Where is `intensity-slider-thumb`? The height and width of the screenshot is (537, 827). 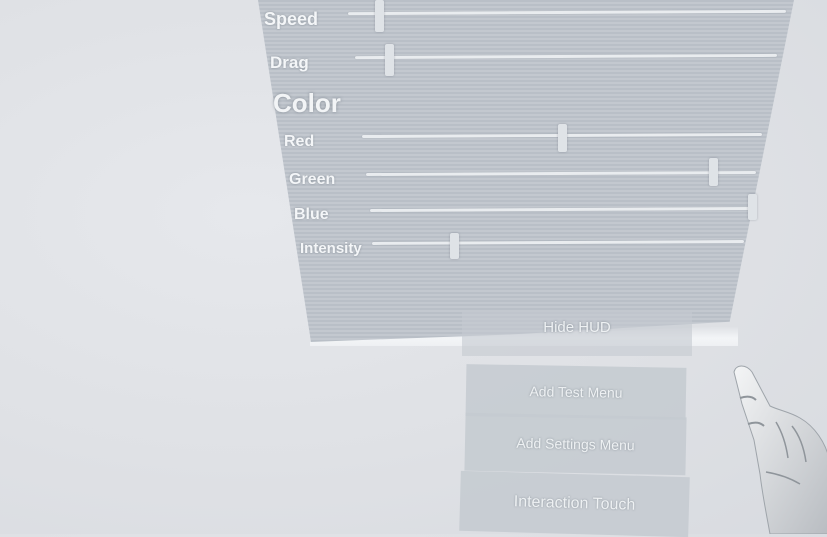
intensity-slider-thumb is located at coordinates (454, 246).